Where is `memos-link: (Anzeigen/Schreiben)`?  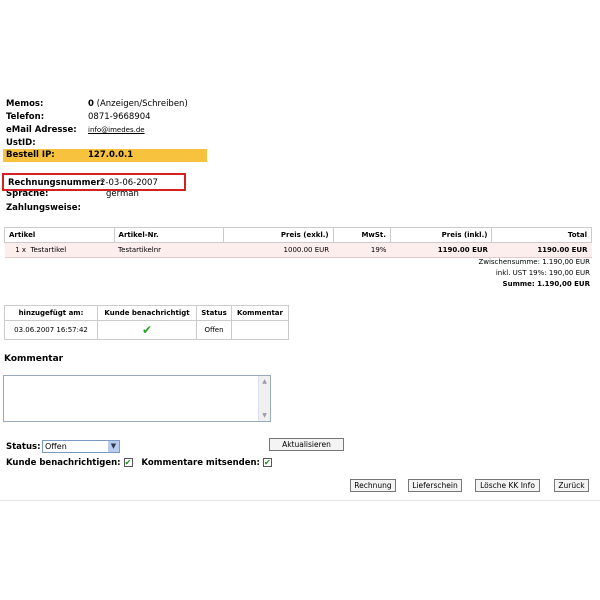
memos-link: (Anzeigen/Schreiben) is located at coordinates (142, 104).